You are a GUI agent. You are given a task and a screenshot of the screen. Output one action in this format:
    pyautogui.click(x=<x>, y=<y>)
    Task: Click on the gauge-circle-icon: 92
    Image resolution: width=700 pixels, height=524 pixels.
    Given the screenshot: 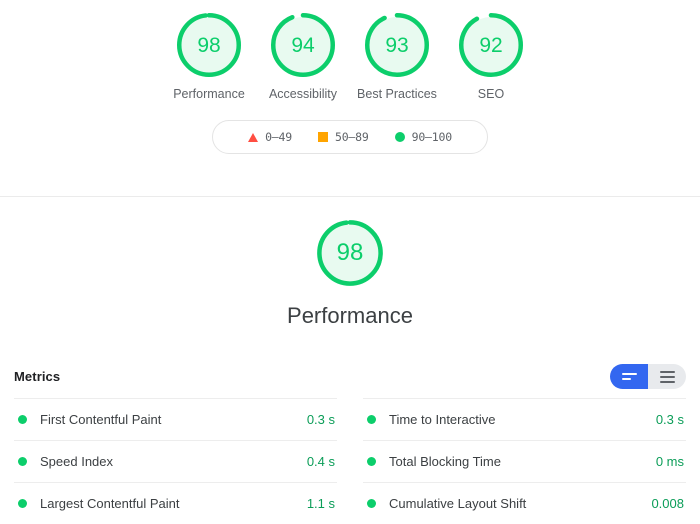 What is the action you would take?
    pyautogui.click(x=491, y=45)
    